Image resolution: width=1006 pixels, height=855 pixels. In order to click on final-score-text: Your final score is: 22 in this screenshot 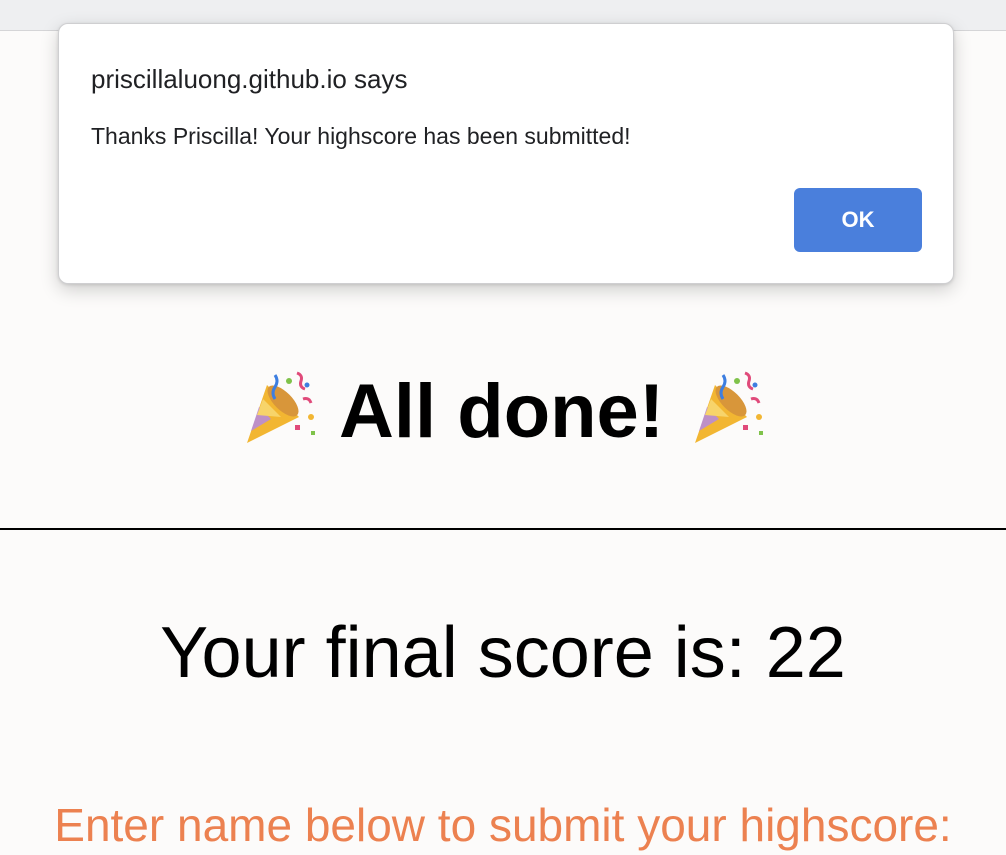, I will do `click(503, 653)`.